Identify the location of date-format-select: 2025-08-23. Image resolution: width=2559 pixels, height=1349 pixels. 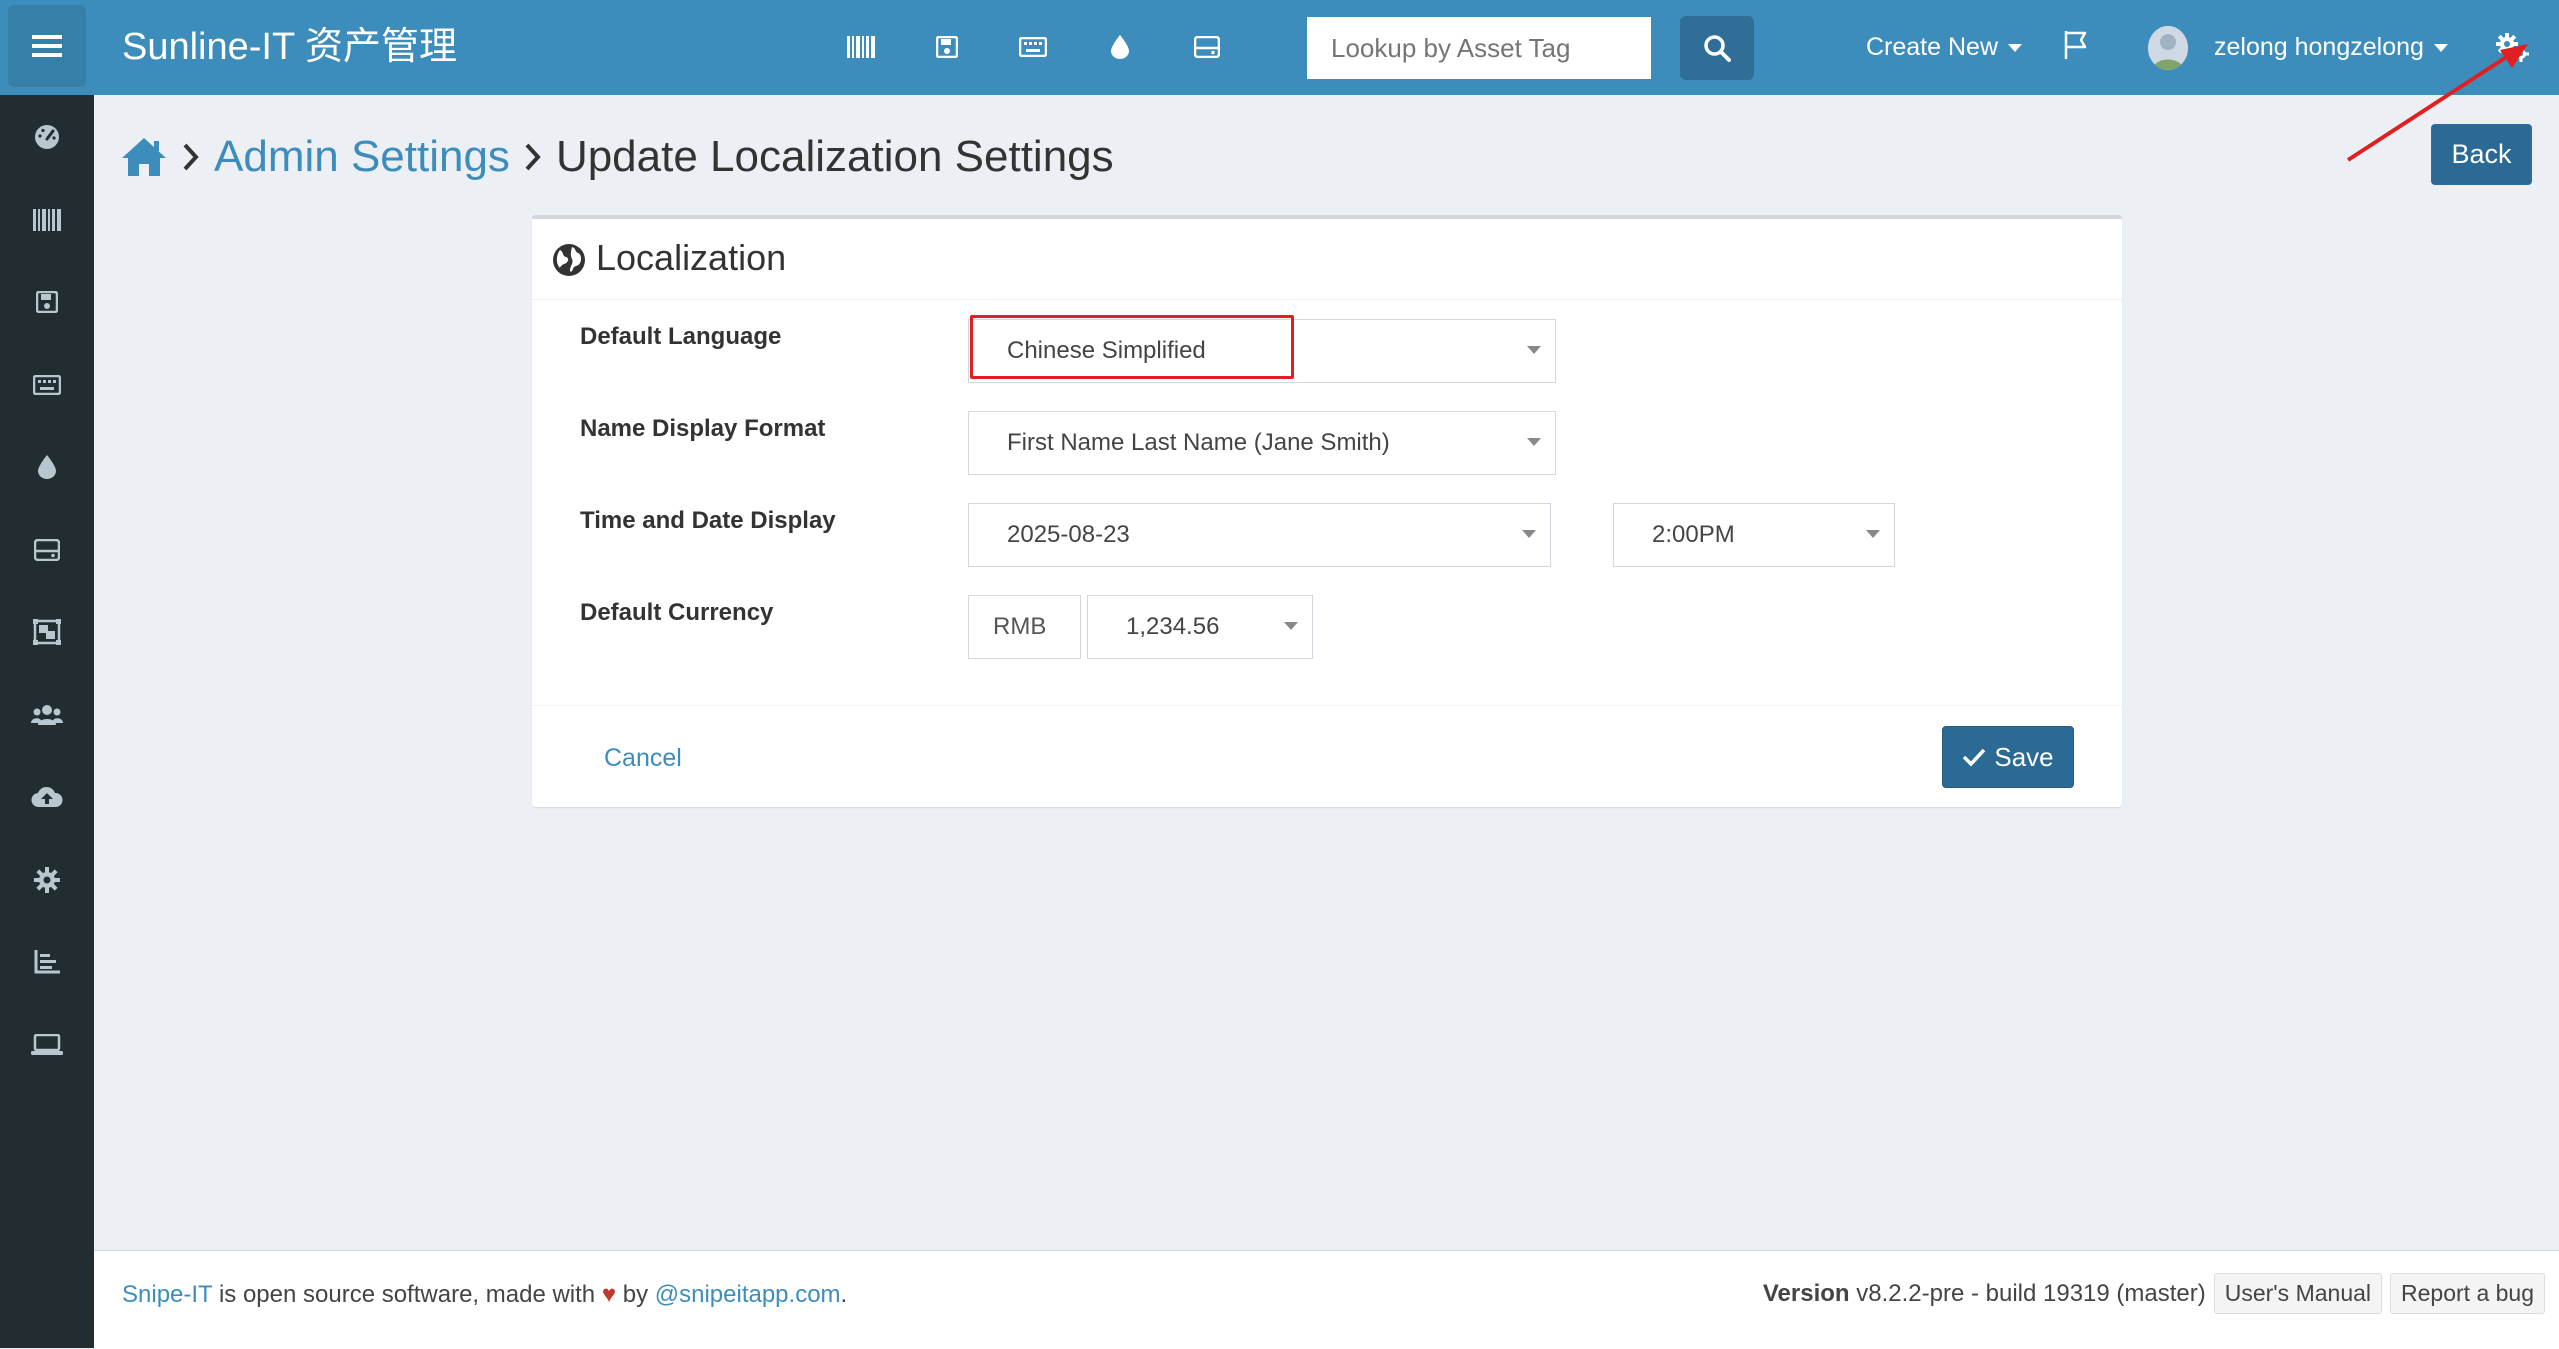
(1259, 535).